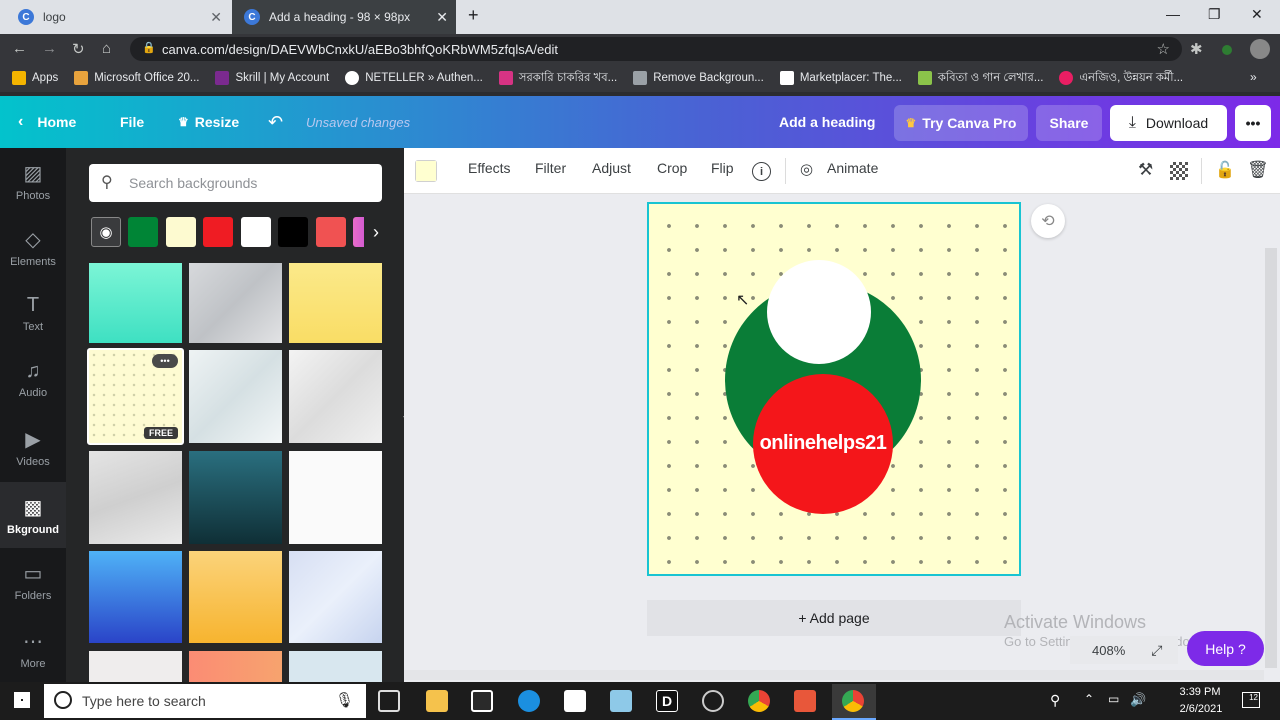 The height and width of the screenshot is (720, 1280). What do you see at coordinates (19, 48) in the screenshot?
I see `back-arrow-icon: ←` at bounding box center [19, 48].